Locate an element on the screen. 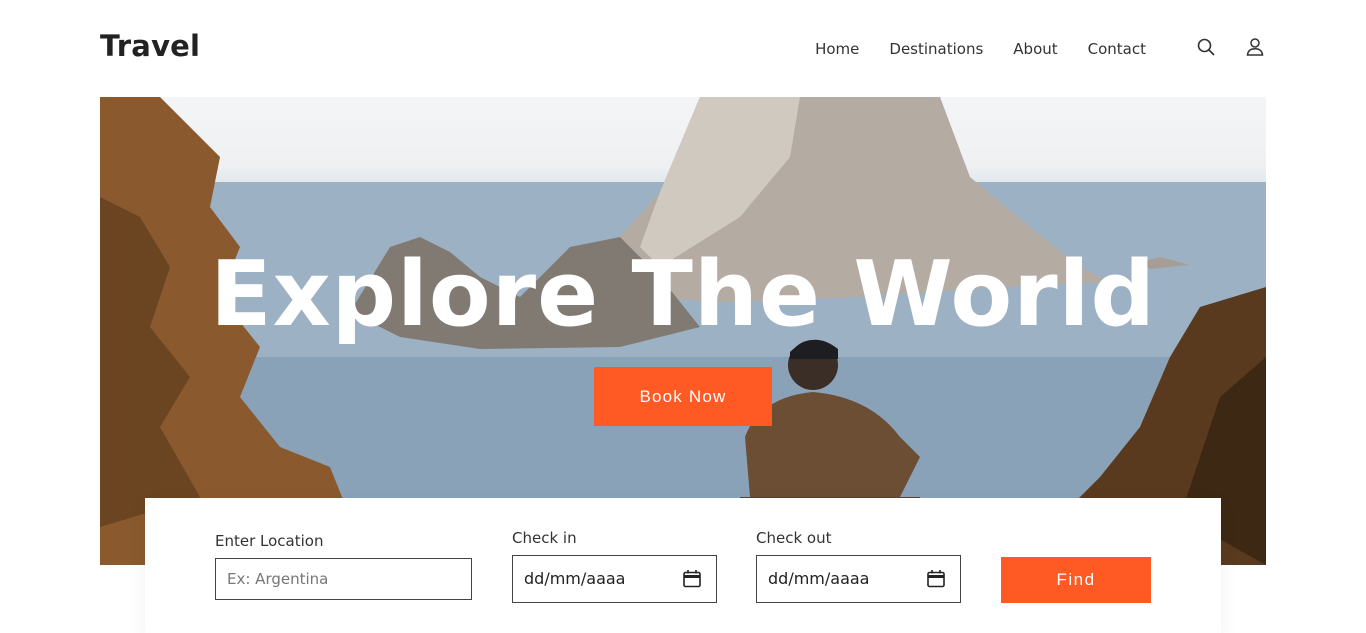 Image resolution: width=1366 pixels, height=633 pixels. location-field: Enter Location is located at coordinates (343, 566).